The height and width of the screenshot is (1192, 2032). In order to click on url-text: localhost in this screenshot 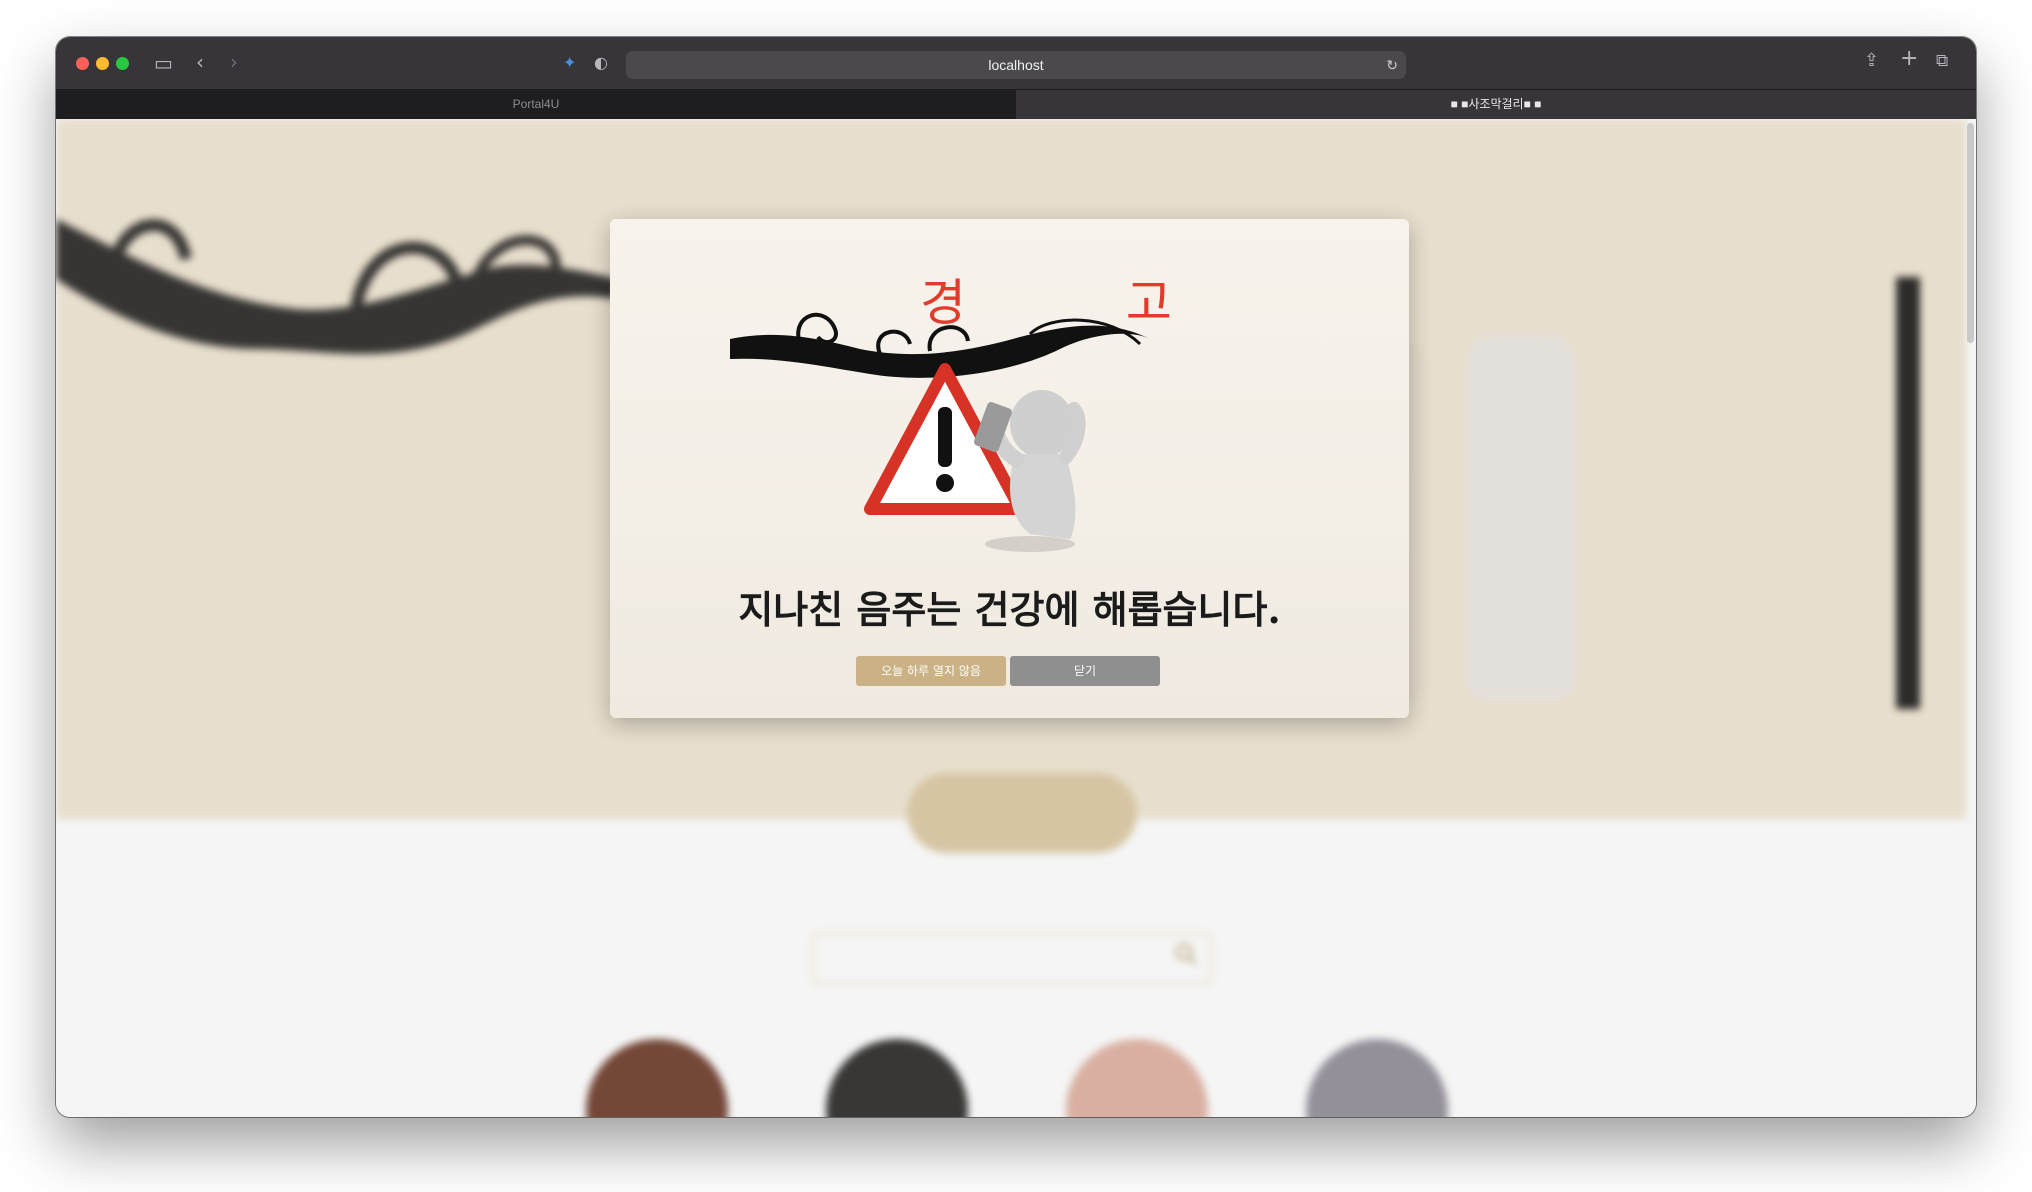, I will do `click(1016, 65)`.